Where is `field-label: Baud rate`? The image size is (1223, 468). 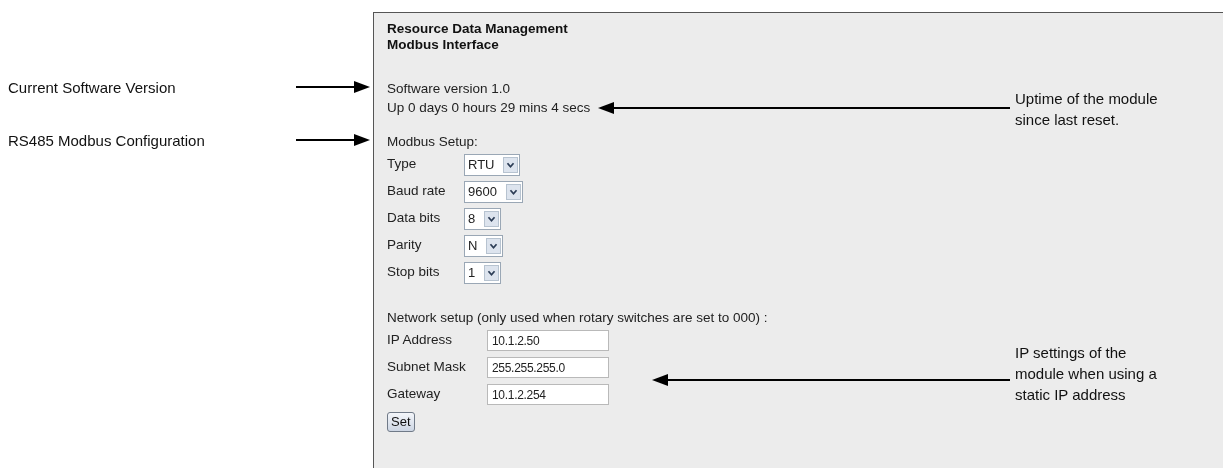 field-label: Baud rate is located at coordinates (417, 191).